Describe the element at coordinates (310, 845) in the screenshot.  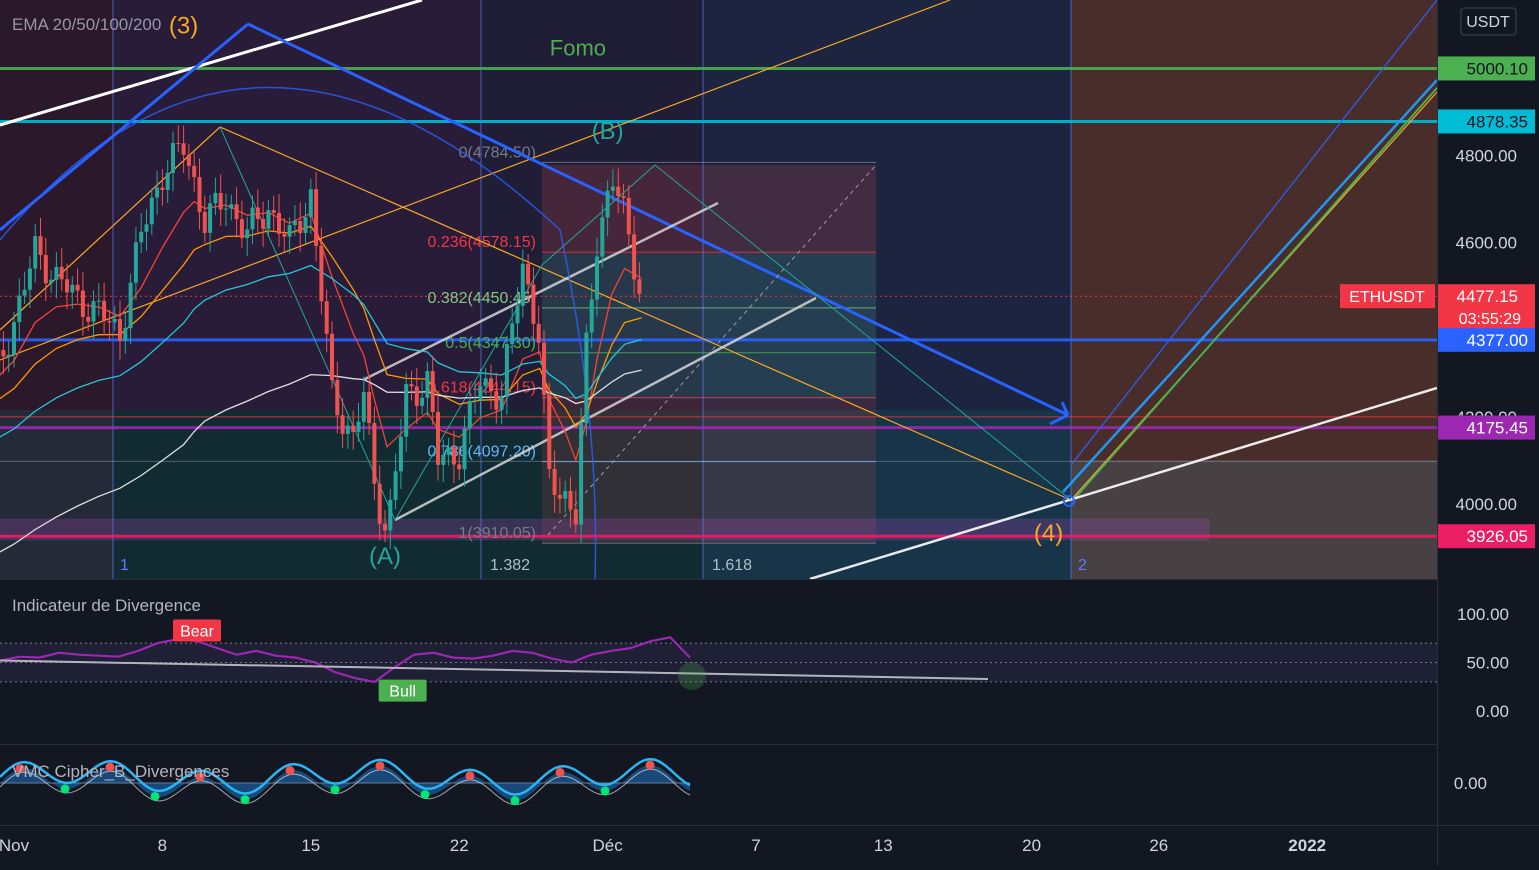
I see `time-tick: 15` at that location.